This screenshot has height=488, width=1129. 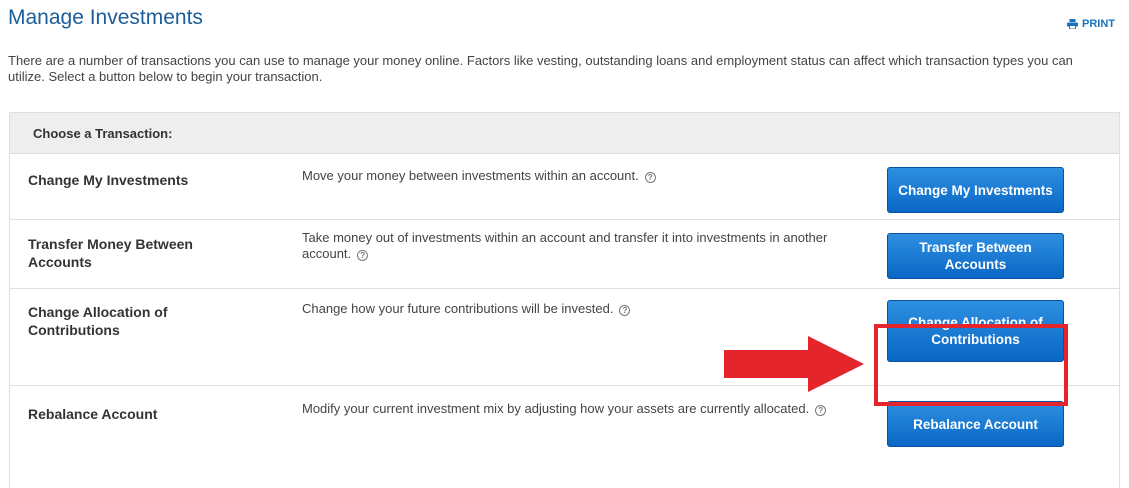 I want to click on print-link: PRINT, so click(x=1091, y=24).